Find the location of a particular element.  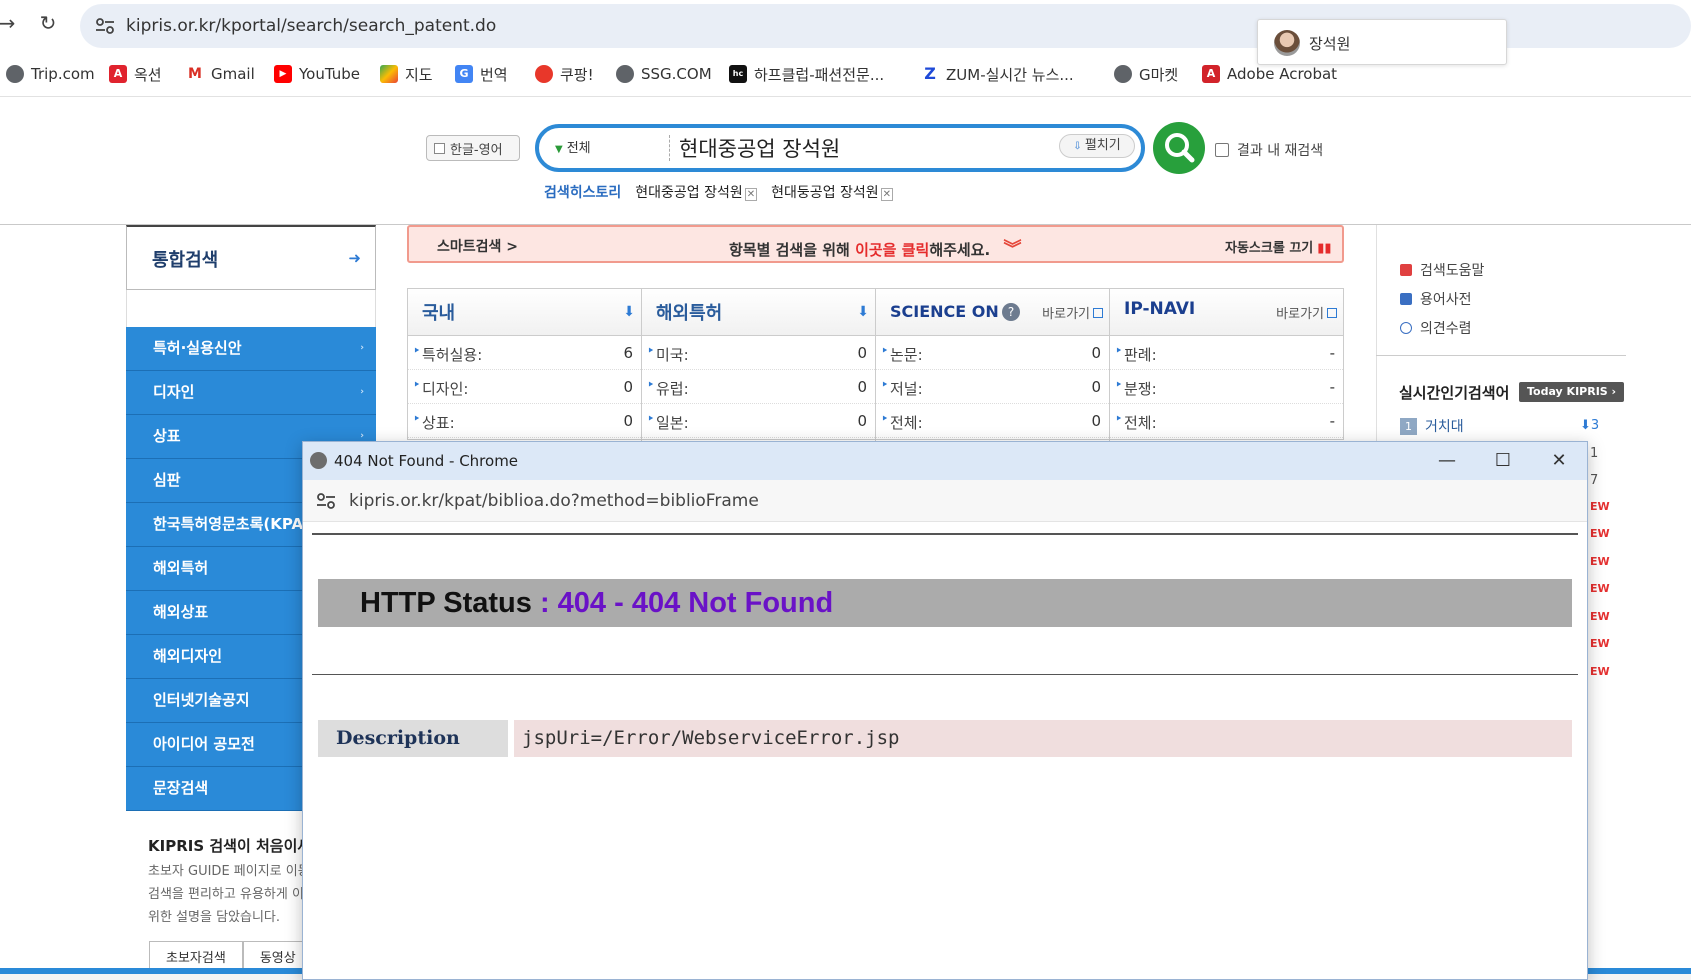

count-label: 전체: is located at coordinates (902, 422).